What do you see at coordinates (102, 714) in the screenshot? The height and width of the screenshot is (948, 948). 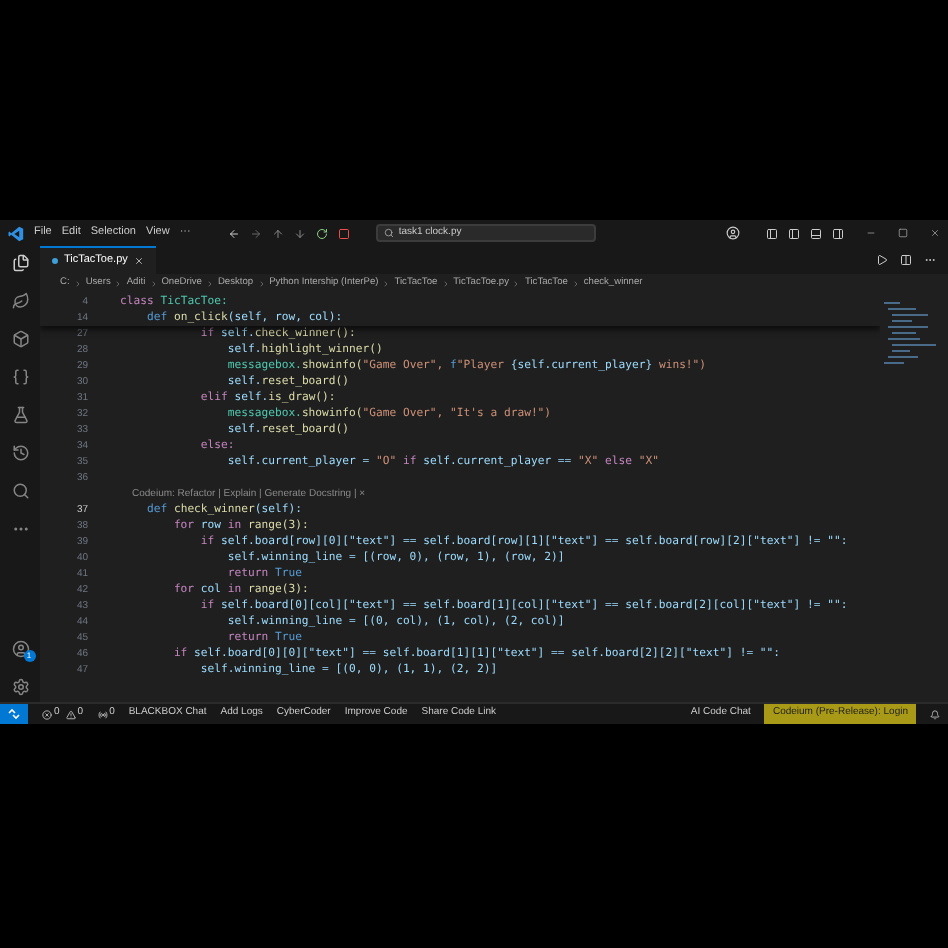 I see `broadcast-icon` at bounding box center [102, 714].